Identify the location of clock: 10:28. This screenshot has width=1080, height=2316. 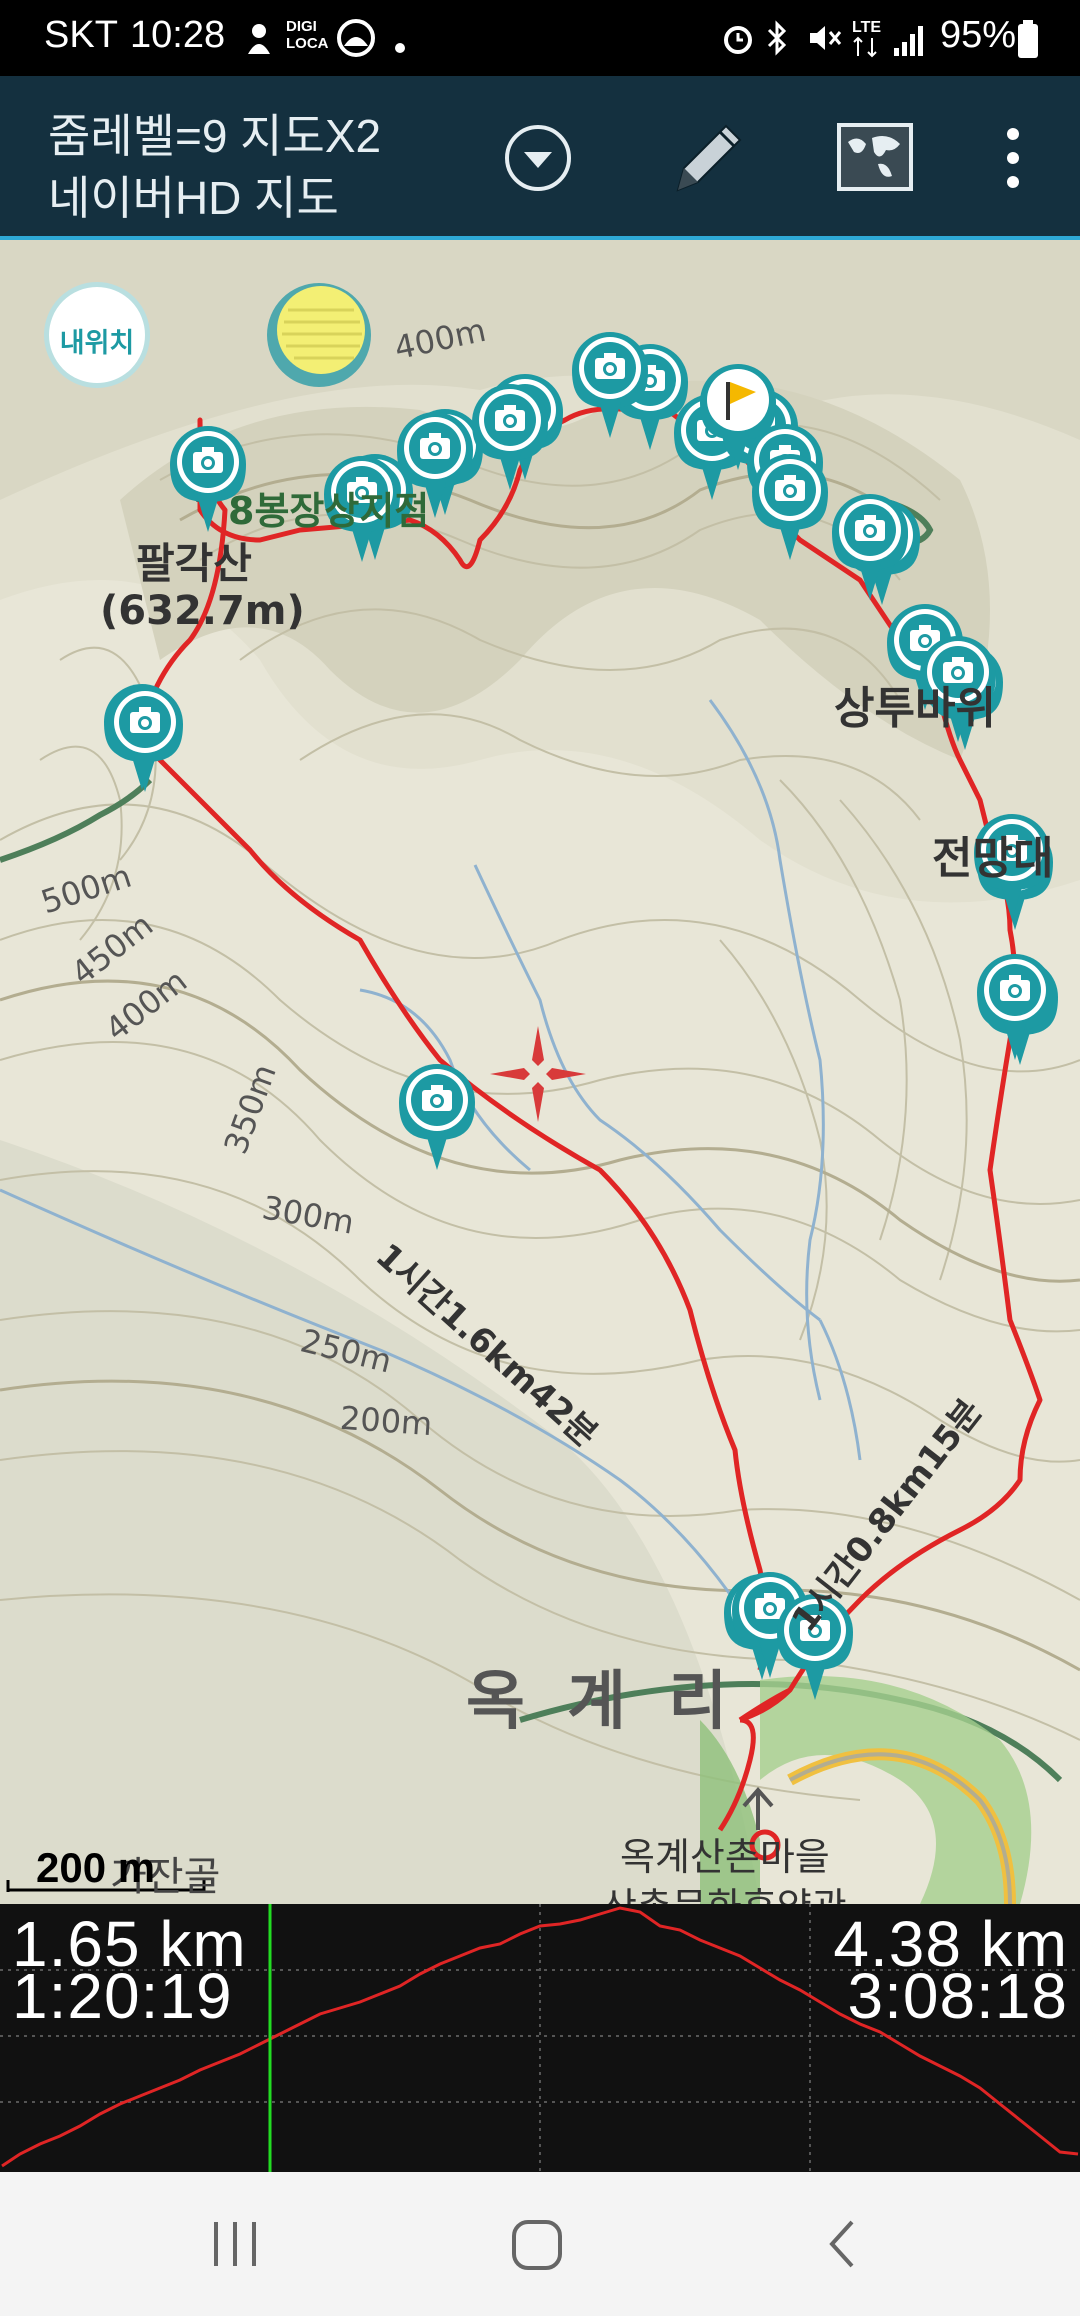
(178, 35).